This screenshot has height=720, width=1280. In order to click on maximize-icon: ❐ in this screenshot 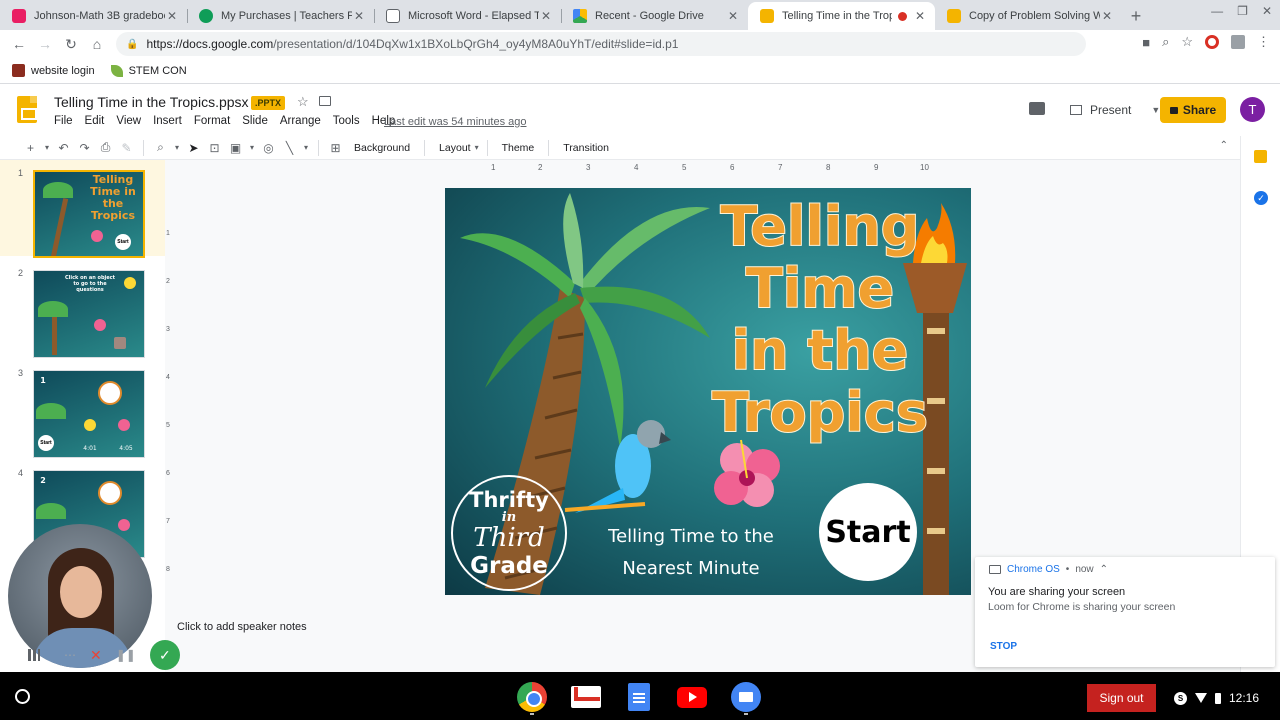, I will do `click(1242, 11)`.